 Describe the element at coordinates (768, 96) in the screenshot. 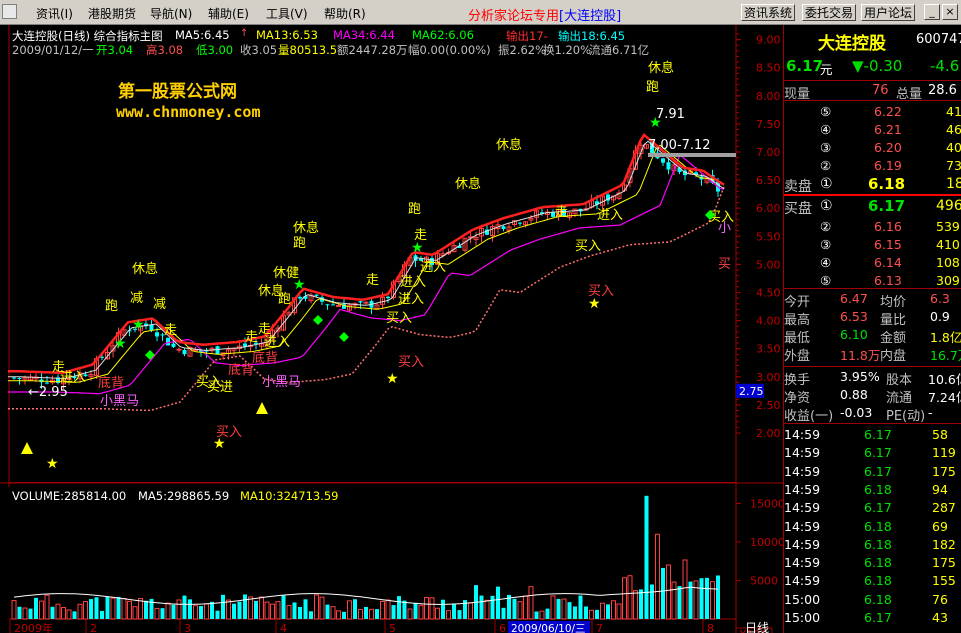

I see `price-axis-label: 8.00` at that location.